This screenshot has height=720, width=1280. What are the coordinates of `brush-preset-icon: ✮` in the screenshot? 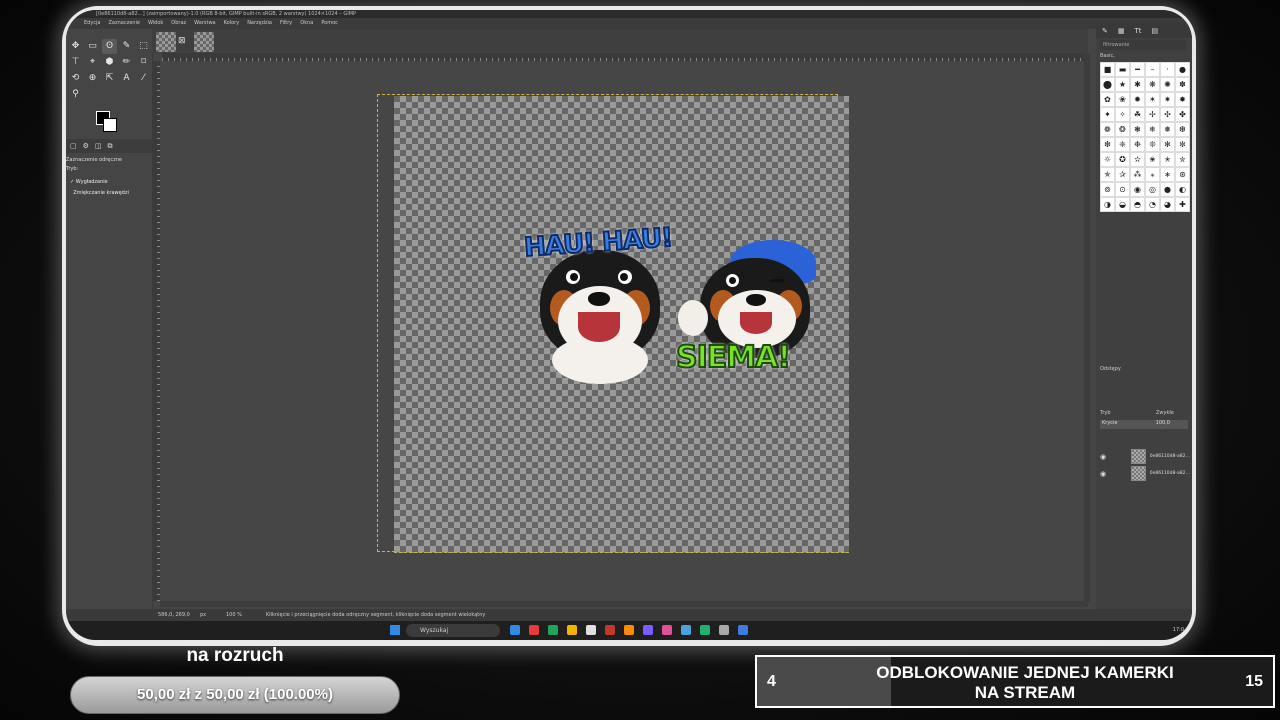 It's located at (1182, 159).